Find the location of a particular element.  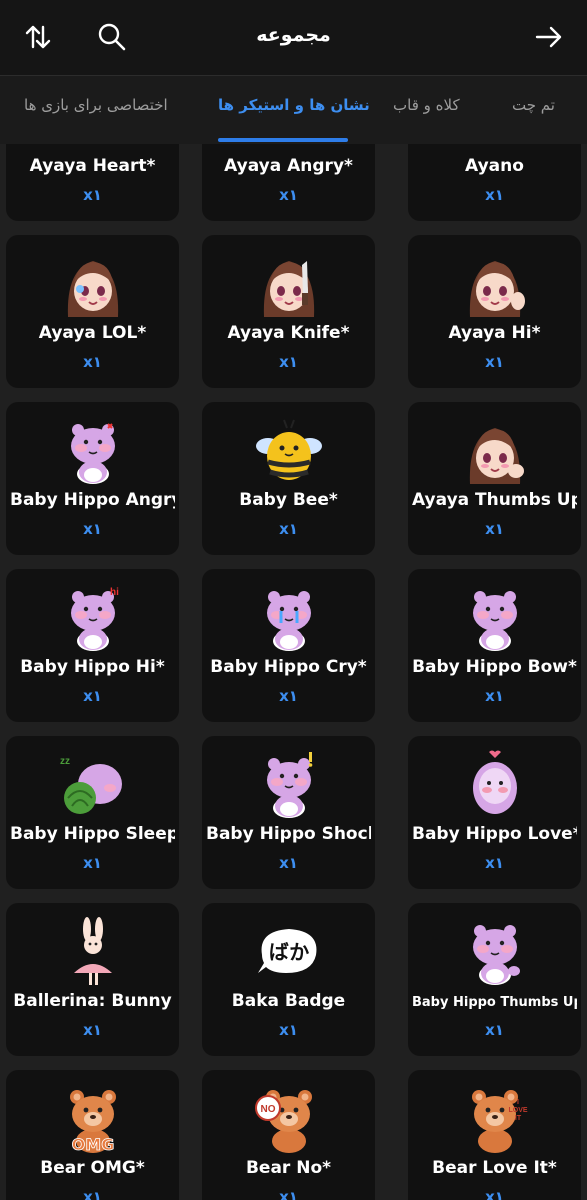

ayaya-heart-icon is located at coordinates (92, 148).